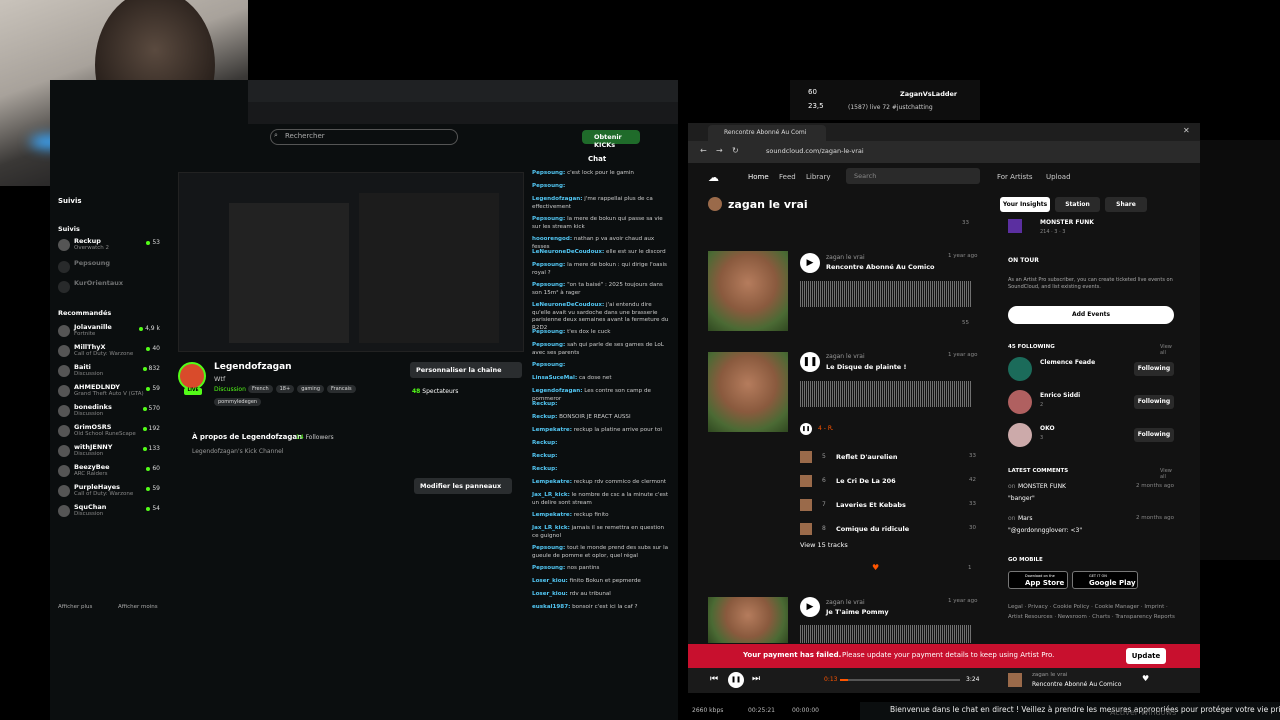 The height and width of the screenshot is (720, 1280). I want to click on tag: French, so click(260, 389).